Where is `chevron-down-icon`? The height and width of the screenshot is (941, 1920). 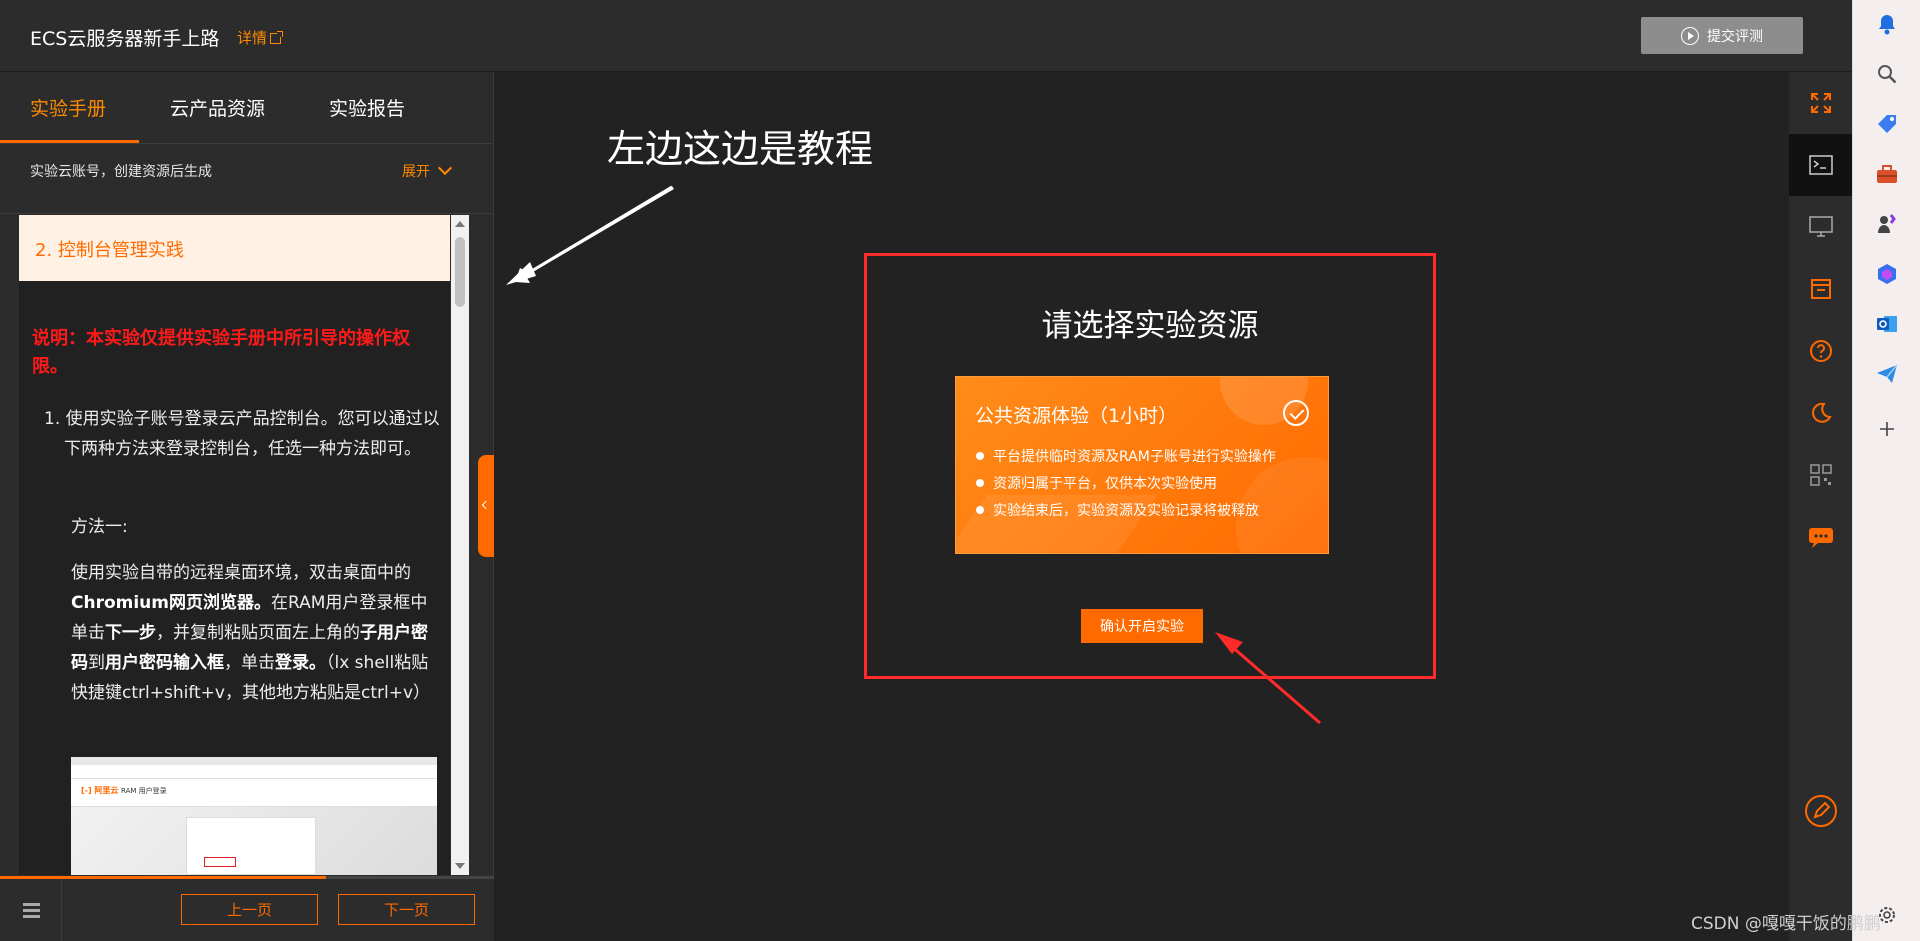
chevron-down-icon is located at coordinates (445, 168).